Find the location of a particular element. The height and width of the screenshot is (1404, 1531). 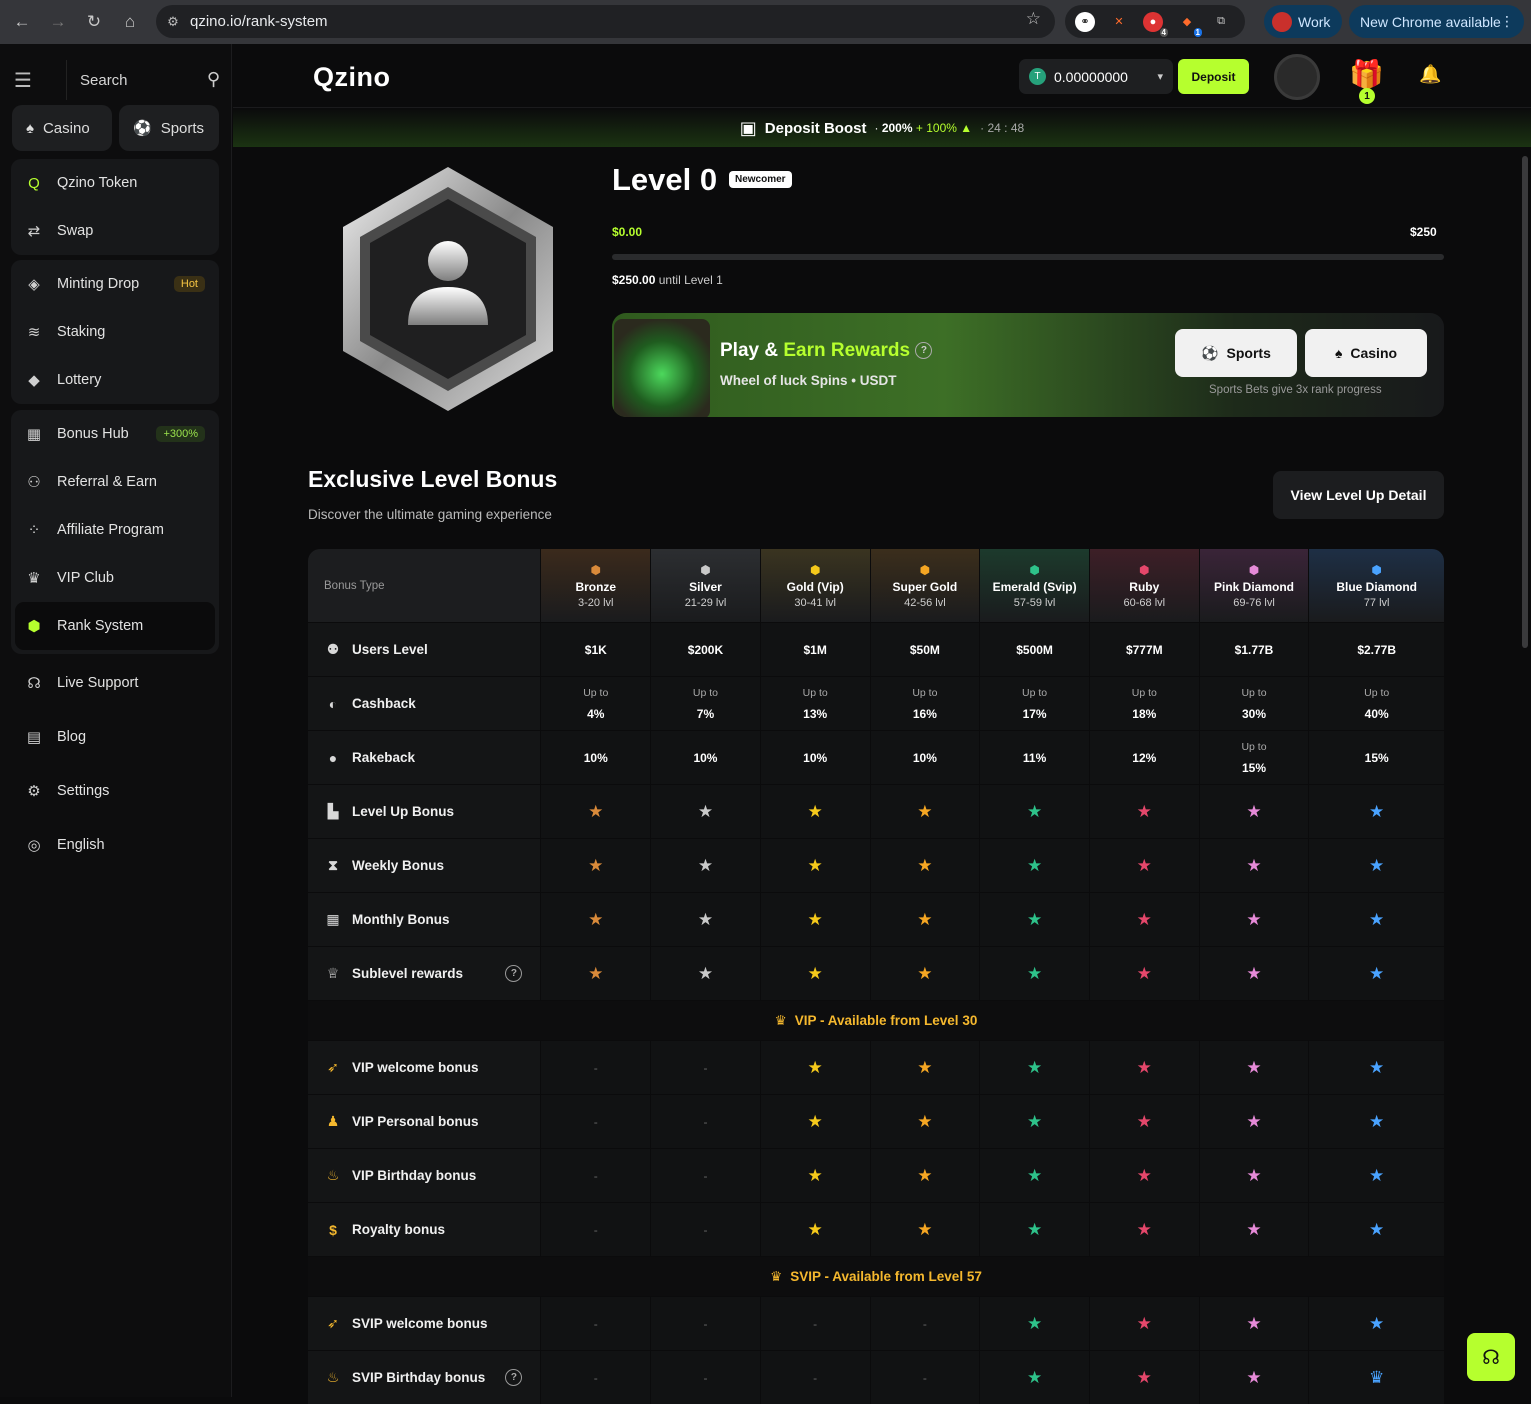

page-scrollbar is located at coordinates (1525, 402).